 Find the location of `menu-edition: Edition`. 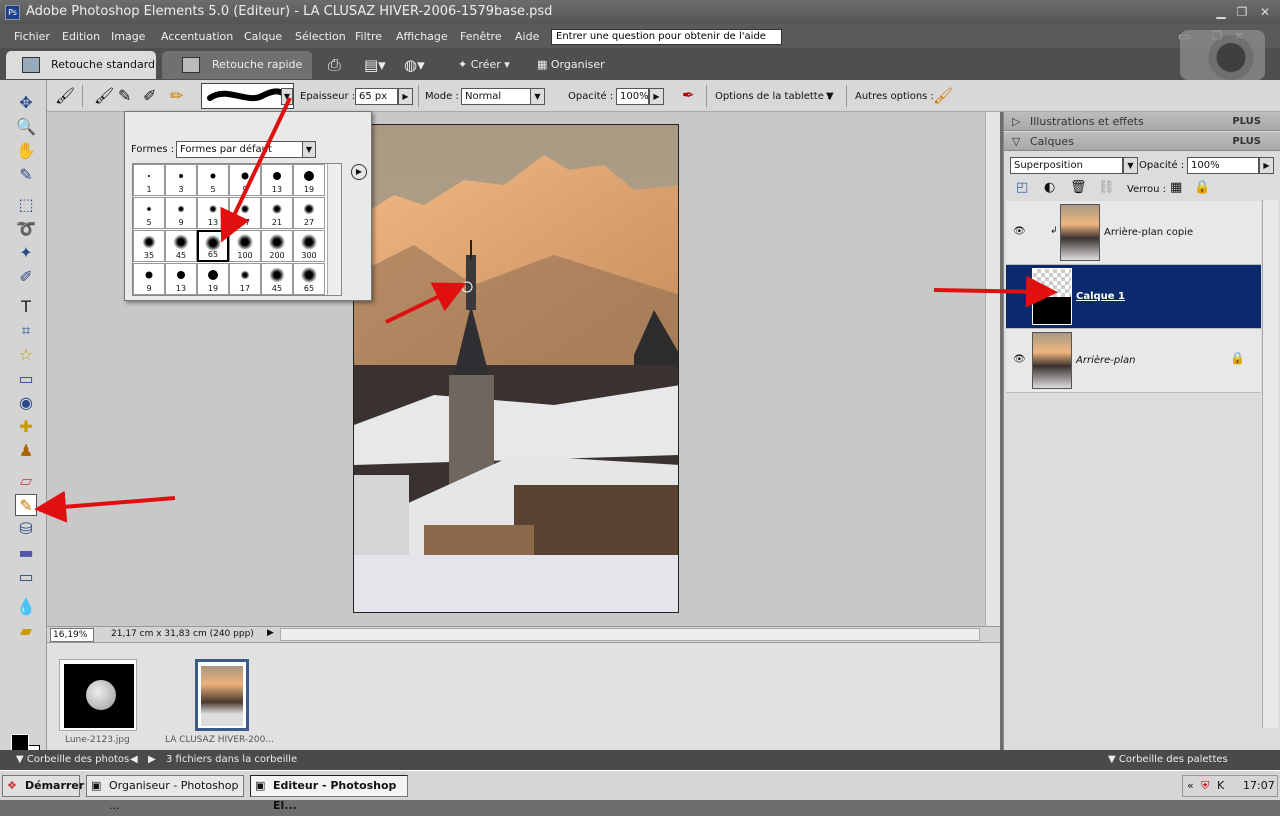

menu-edition: Edition is located at coordinates (81, 36).